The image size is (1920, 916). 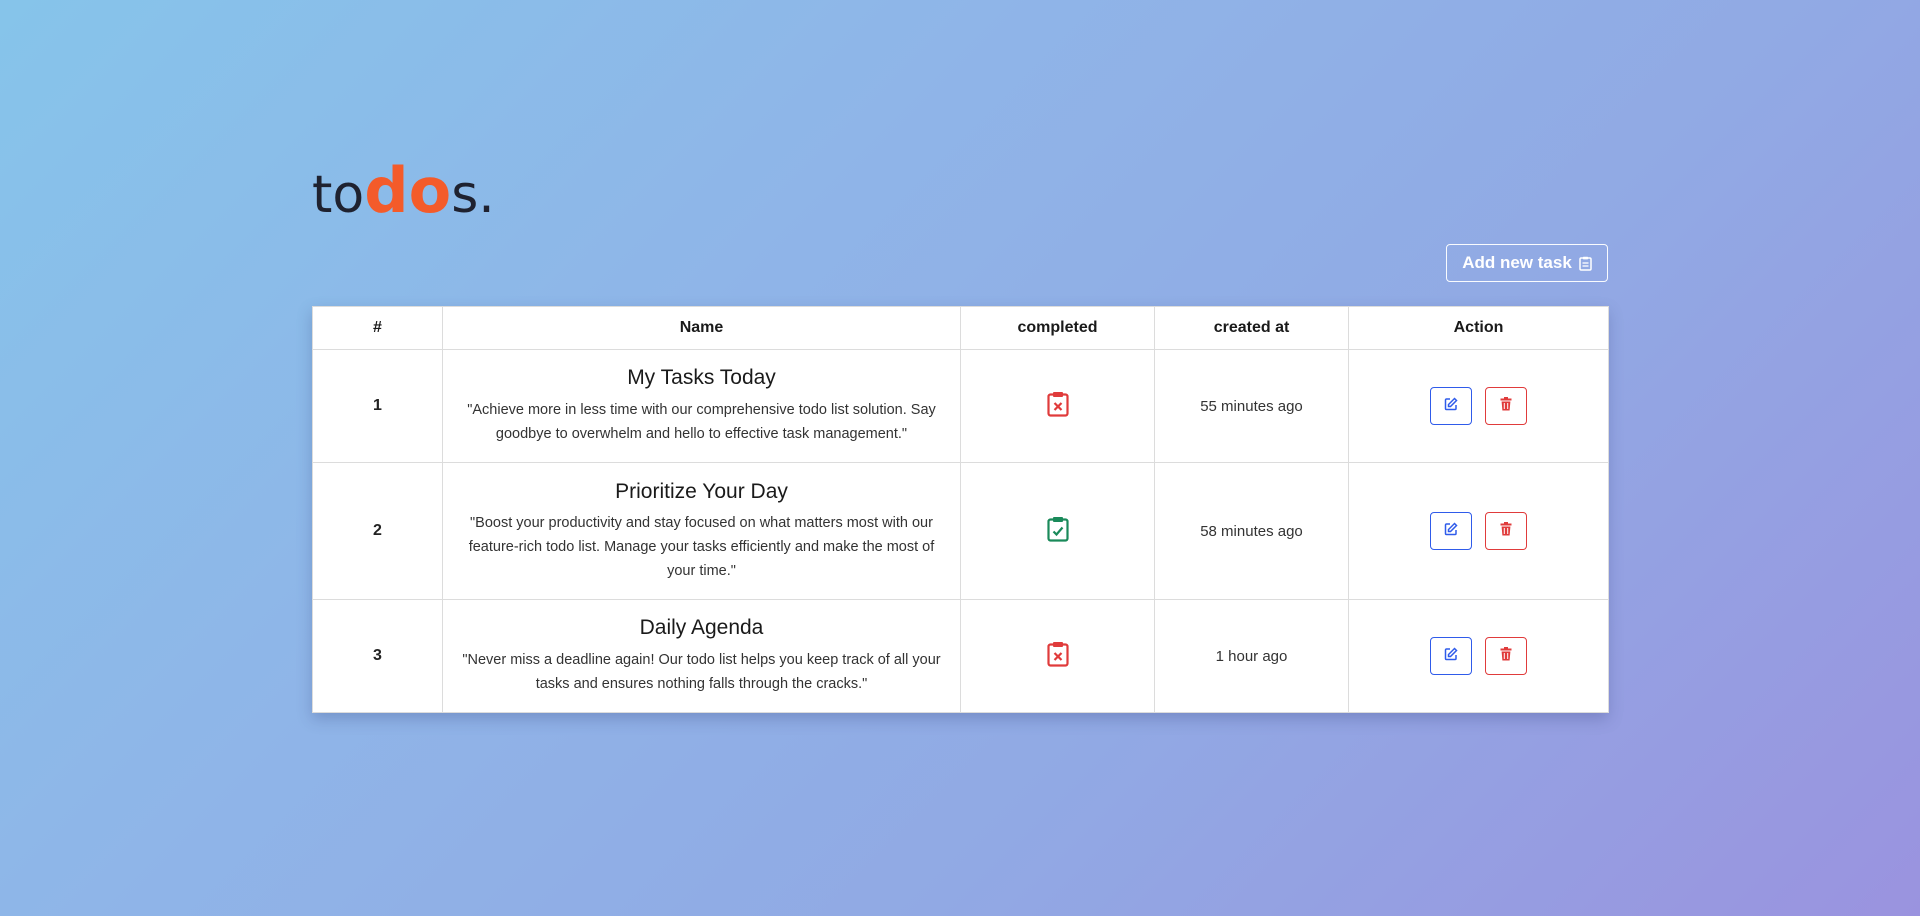 What do you see at coordinates (377, 328) in the screenshot?
I see `header-number: #` at bounding box center [377, 328].